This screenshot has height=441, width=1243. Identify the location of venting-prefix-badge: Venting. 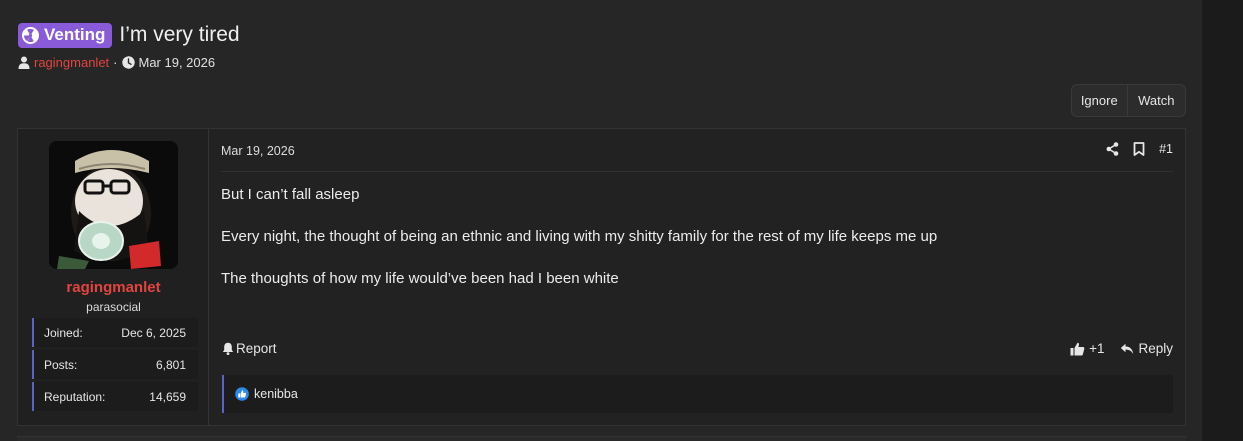
(65, 35).